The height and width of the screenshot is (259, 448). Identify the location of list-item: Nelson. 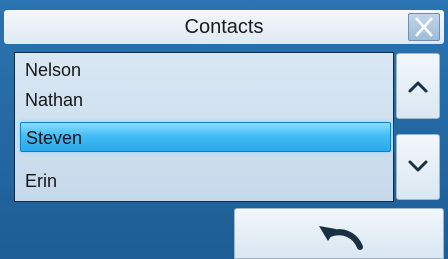
(204, 70).